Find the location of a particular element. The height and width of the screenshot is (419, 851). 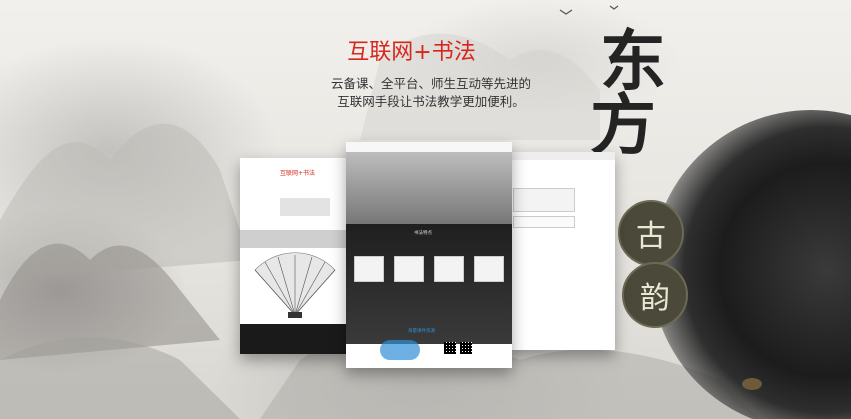

banner-subtitle-line-2: 互联网手段让书法教学更加便利。 is located at coordinates (431, 101).